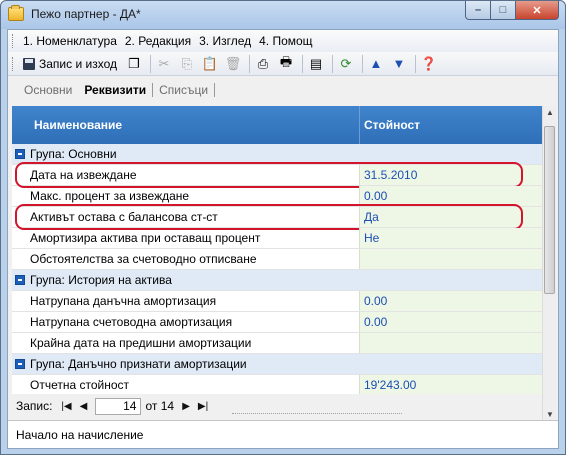 This screenshot has height=455, width=566. What do you see at coordinates (13, 63) in the screenshot?
I see `toolbar-grip` at bounding box center [13, 63].